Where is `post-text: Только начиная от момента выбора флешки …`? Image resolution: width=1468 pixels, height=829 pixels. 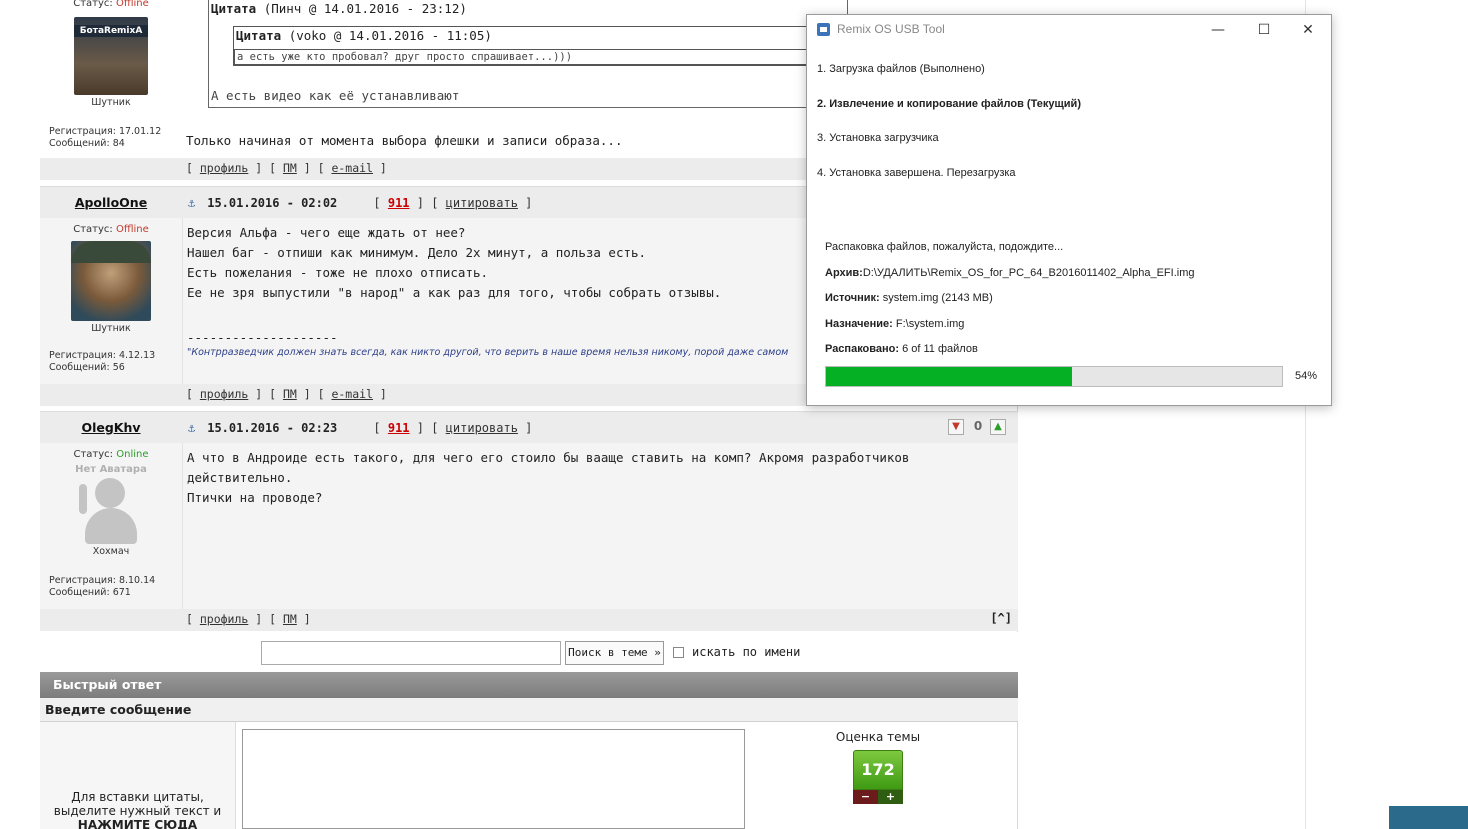
post-text: Только начиная от момента выбора флешки … is located at coordinates (404, 140).